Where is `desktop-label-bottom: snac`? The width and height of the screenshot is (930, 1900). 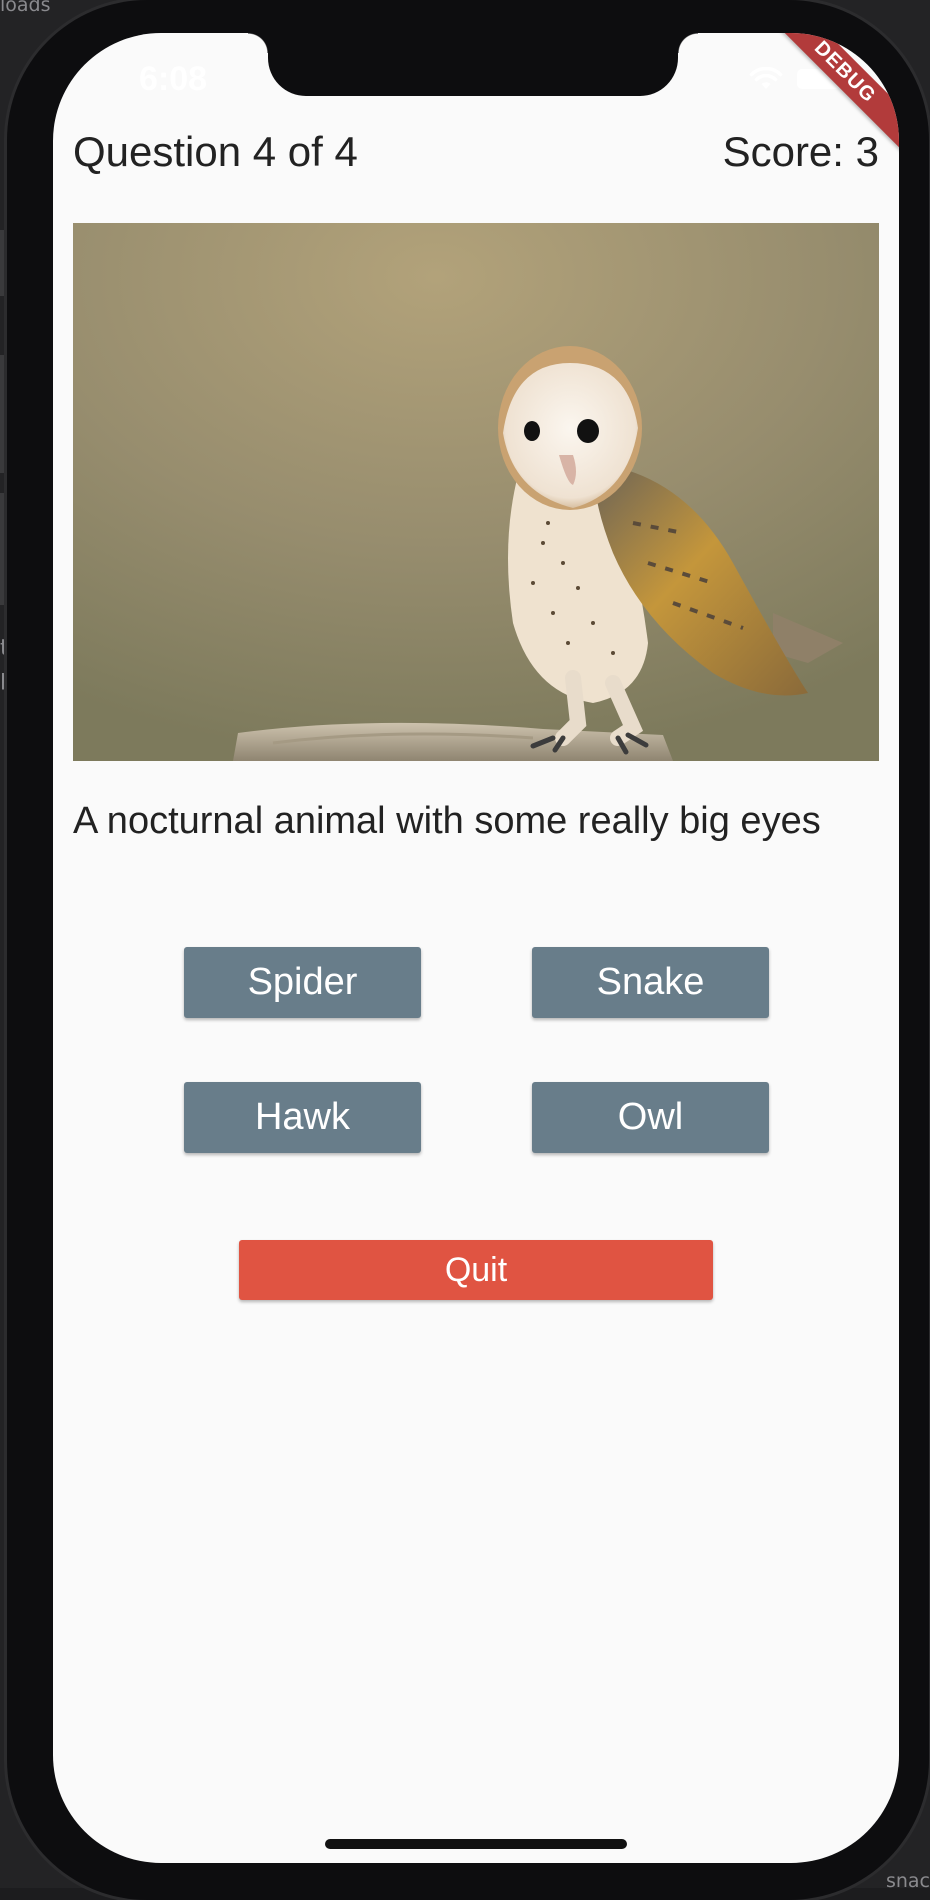
desktop-label-bottom: snac is located at coordinates (907, 1879).